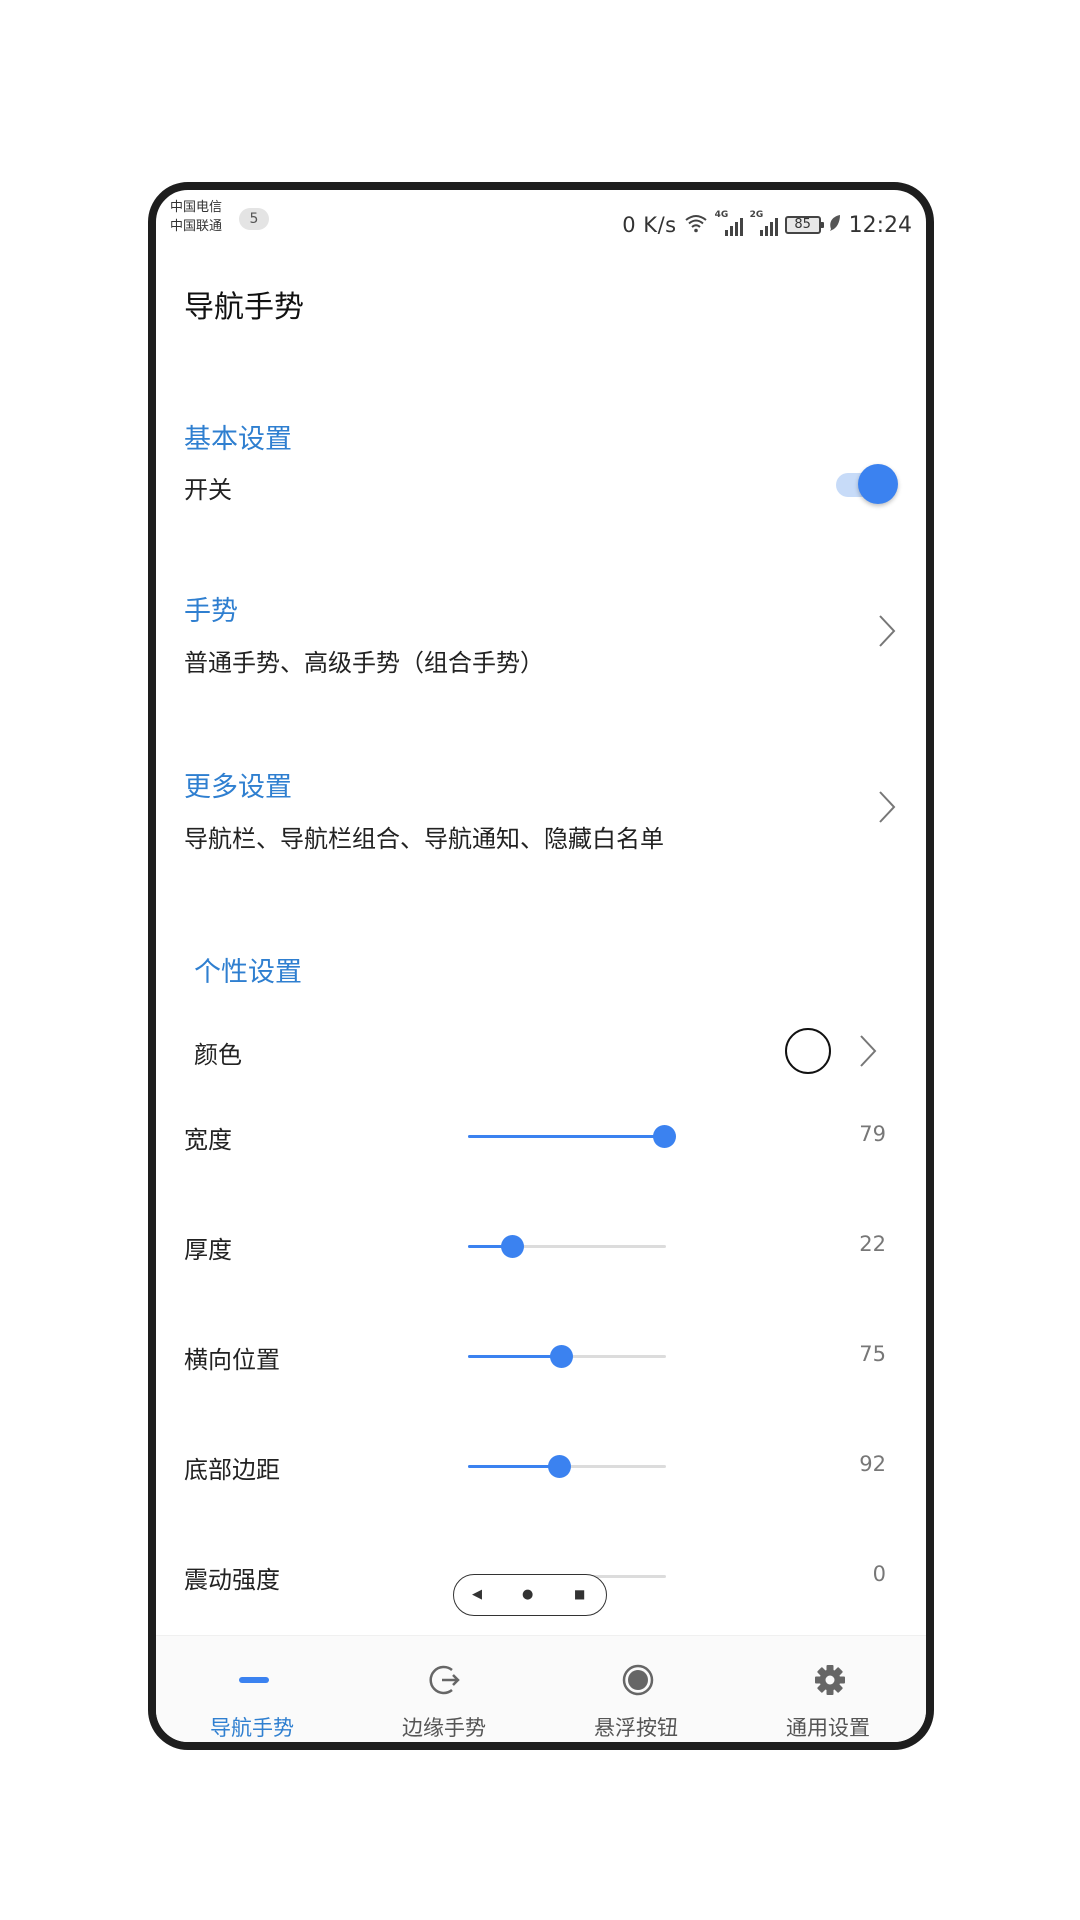 This screenshot has width=1080, height=1920. What do you see at coordinates (828, 1728) in the screenshot?
I see `tab-label: 通用设置` at bounding box center [828, 1728].